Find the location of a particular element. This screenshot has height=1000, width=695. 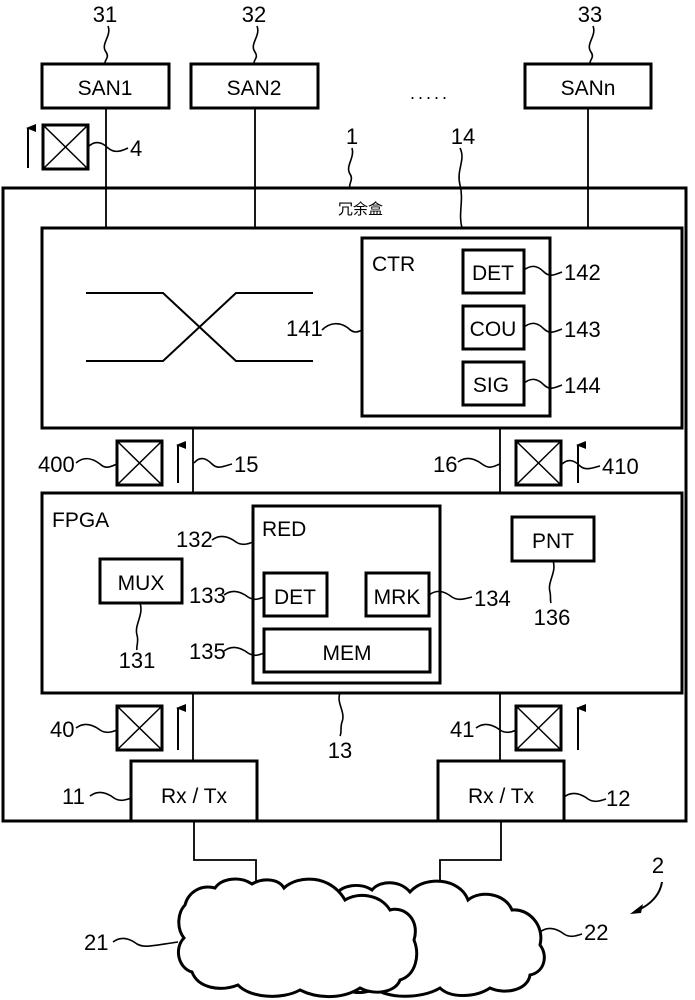

ctr-sig-module: SIG is located at coordinates (493, 383).